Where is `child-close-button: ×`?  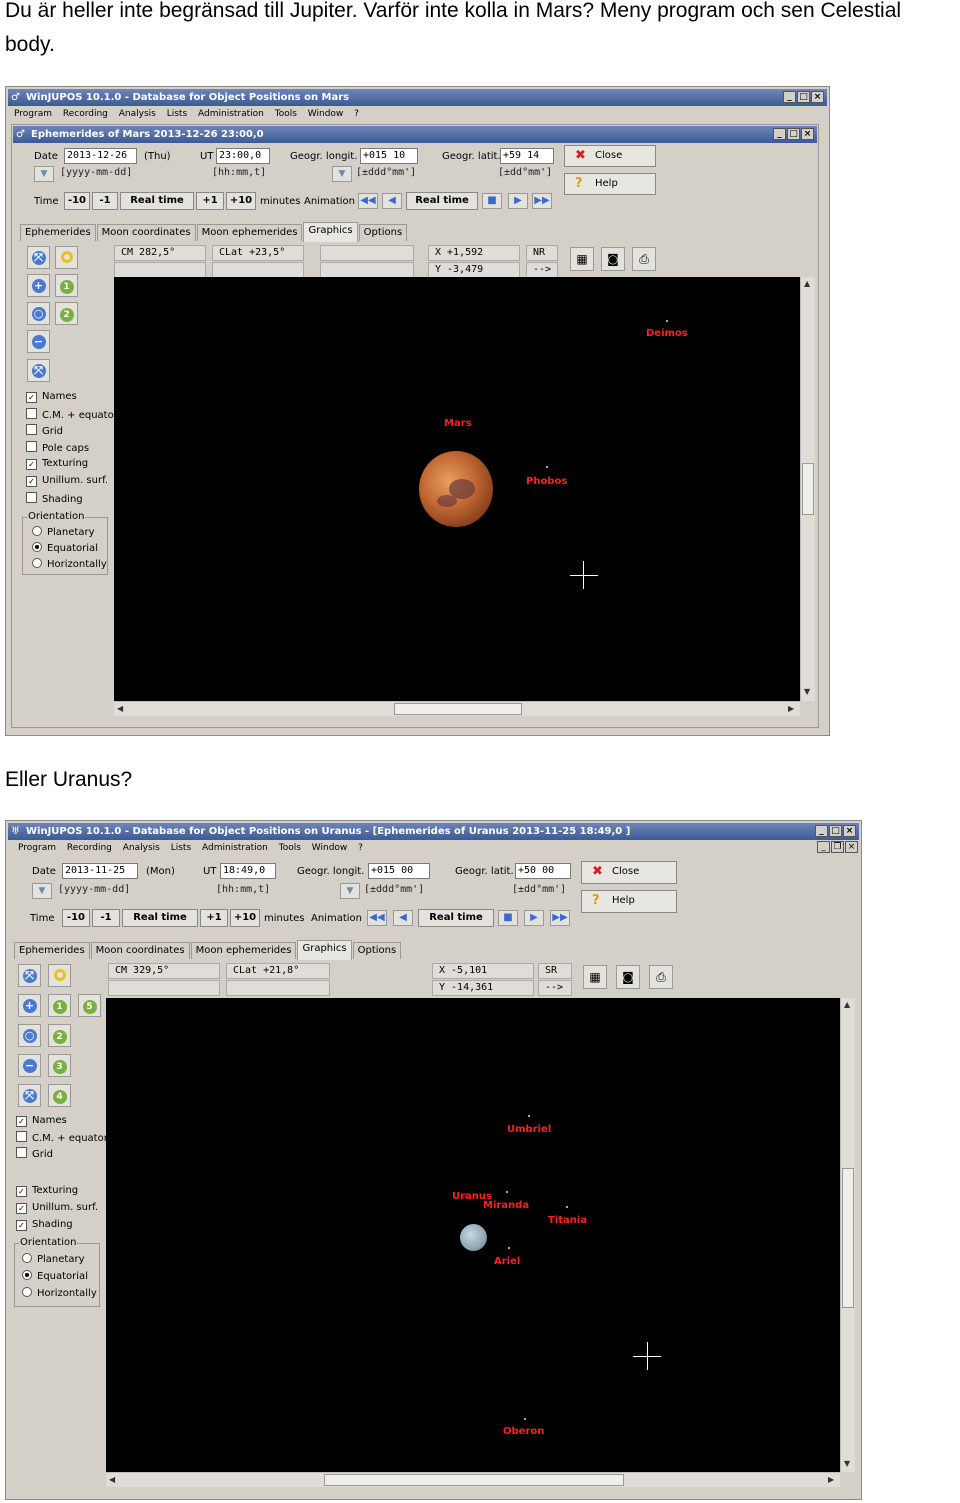 child-close-button: × is located at coordinates (807, 134).